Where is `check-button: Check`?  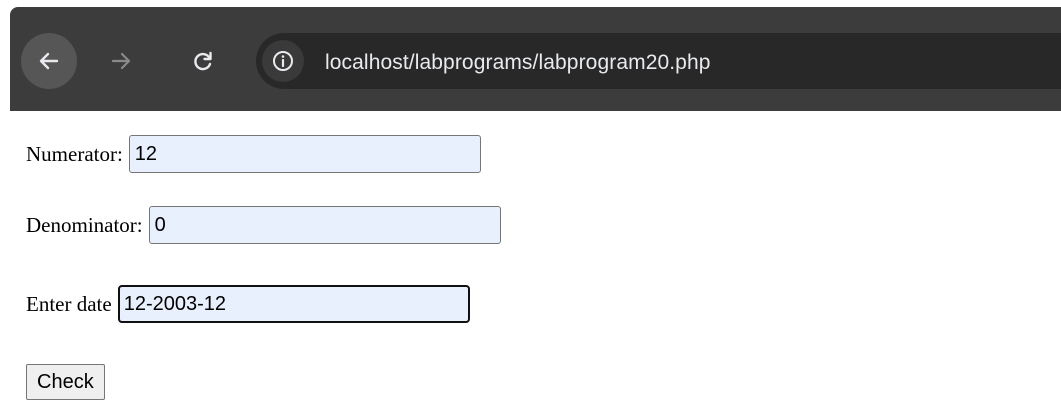
check-button: Check is located at coordinates (65, 382).